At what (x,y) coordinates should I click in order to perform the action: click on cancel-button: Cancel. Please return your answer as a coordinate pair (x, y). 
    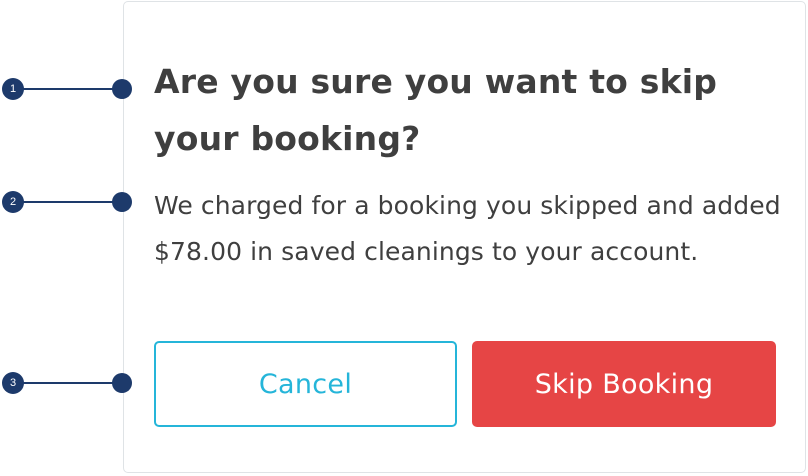
    Looking at the image, I should click on (305, 384).